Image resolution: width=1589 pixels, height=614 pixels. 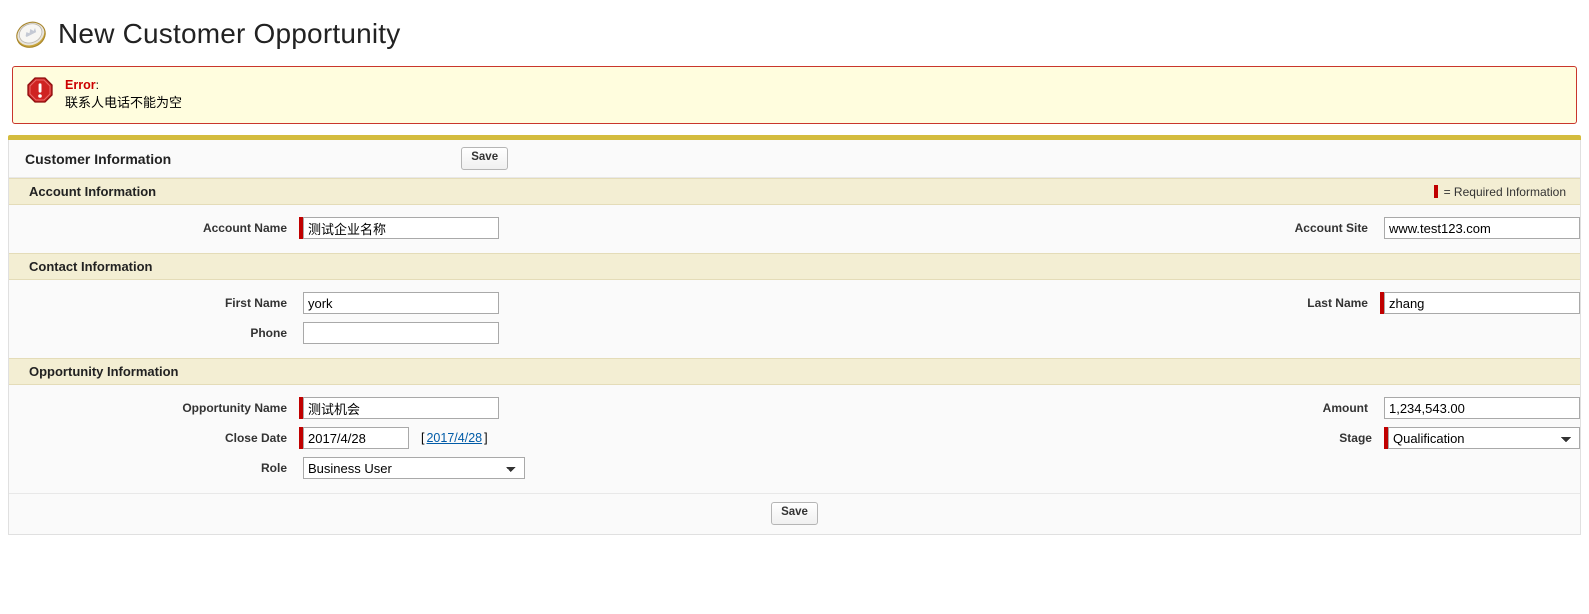 I want to click on field-phone: Phone, so click(x=417, y=333).